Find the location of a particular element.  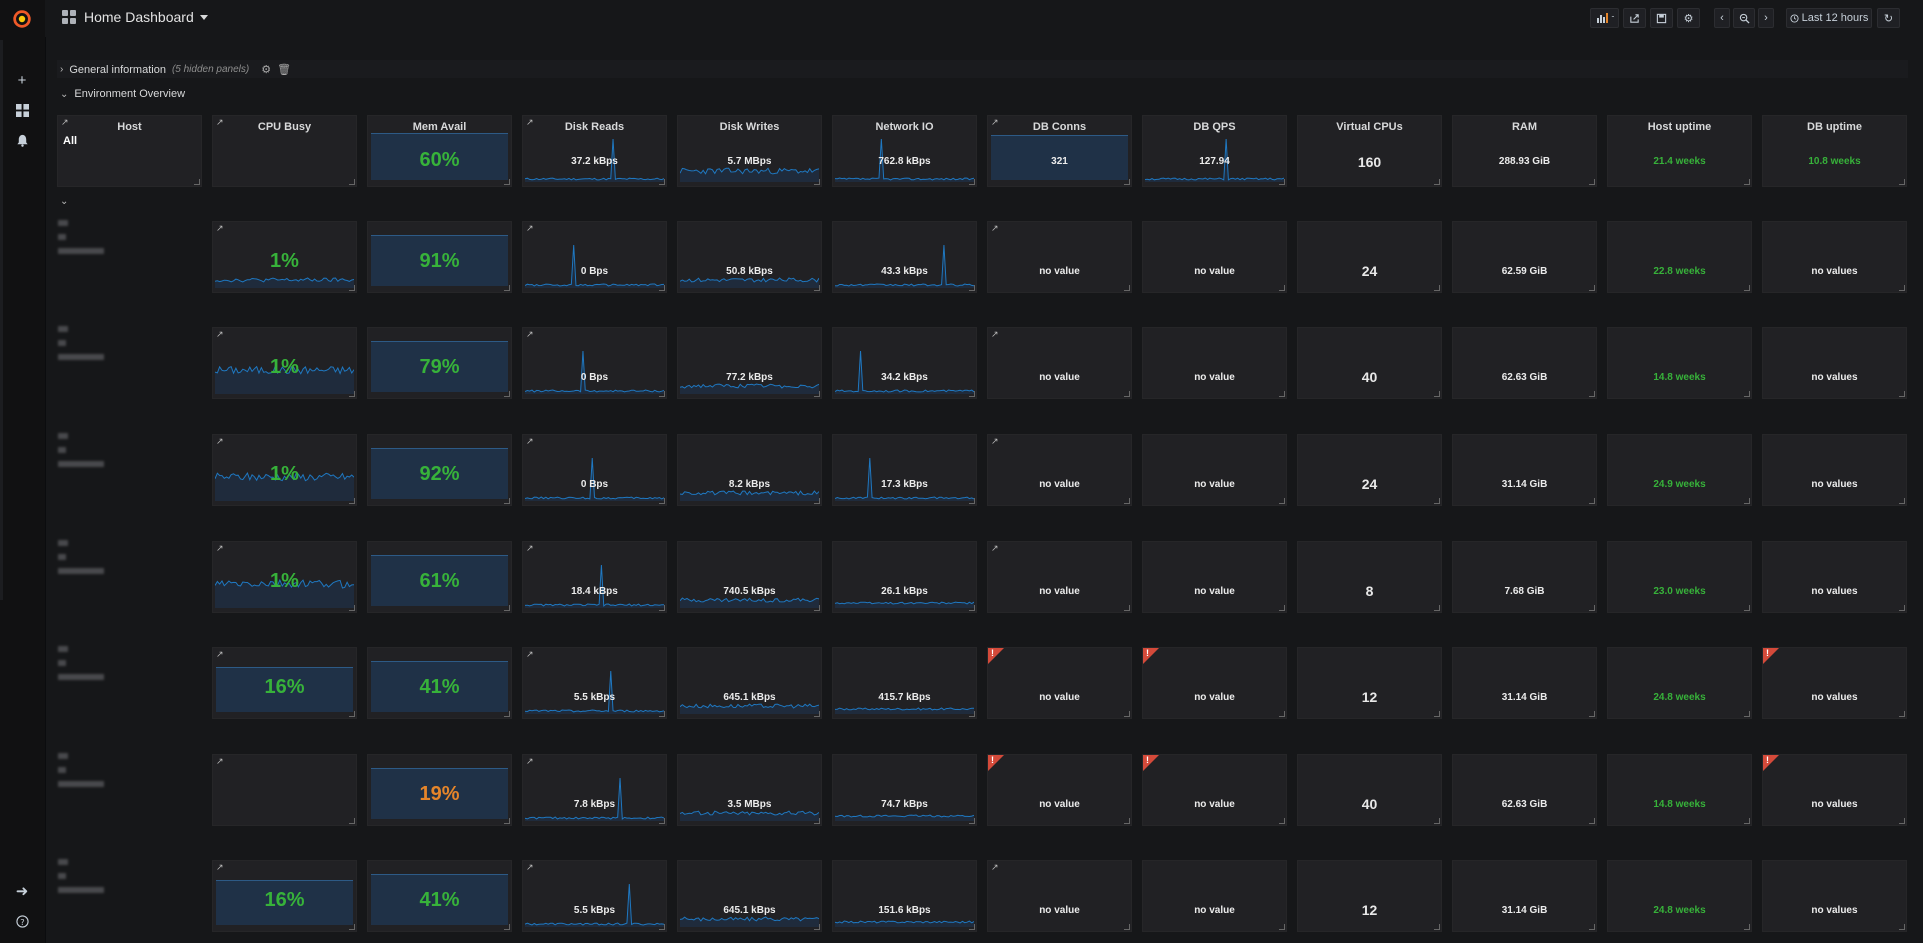

panel-disk-writes: 740.5 kBps is located at coordinates (749, 577).